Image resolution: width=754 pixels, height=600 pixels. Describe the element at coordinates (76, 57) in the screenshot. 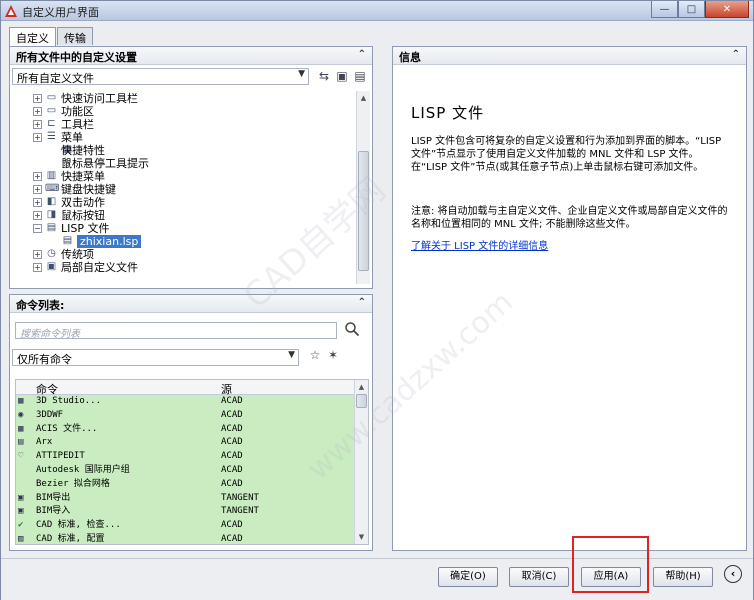

I see `customizations-header-label: 所有文件中的自定义设置` at that location.